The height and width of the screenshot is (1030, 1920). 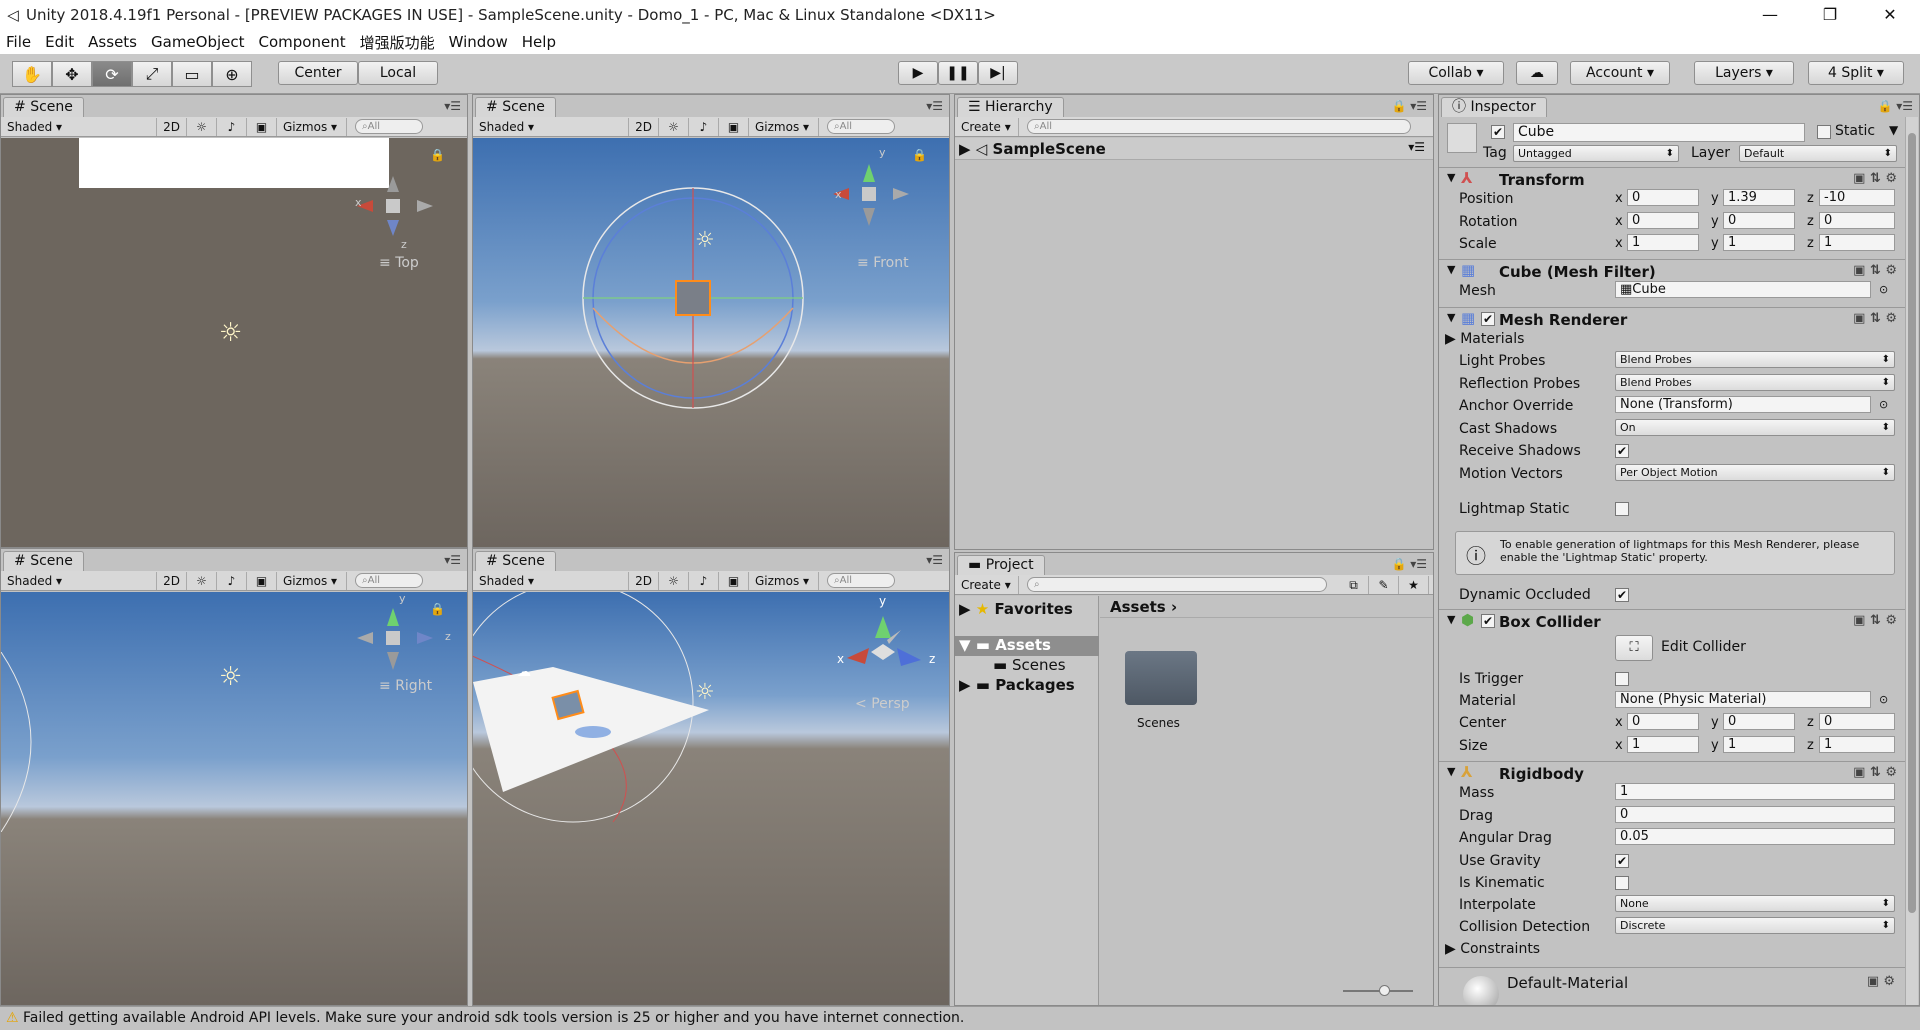 I want to click on position-y-field: 1.39, so click(x=1759, y=197).